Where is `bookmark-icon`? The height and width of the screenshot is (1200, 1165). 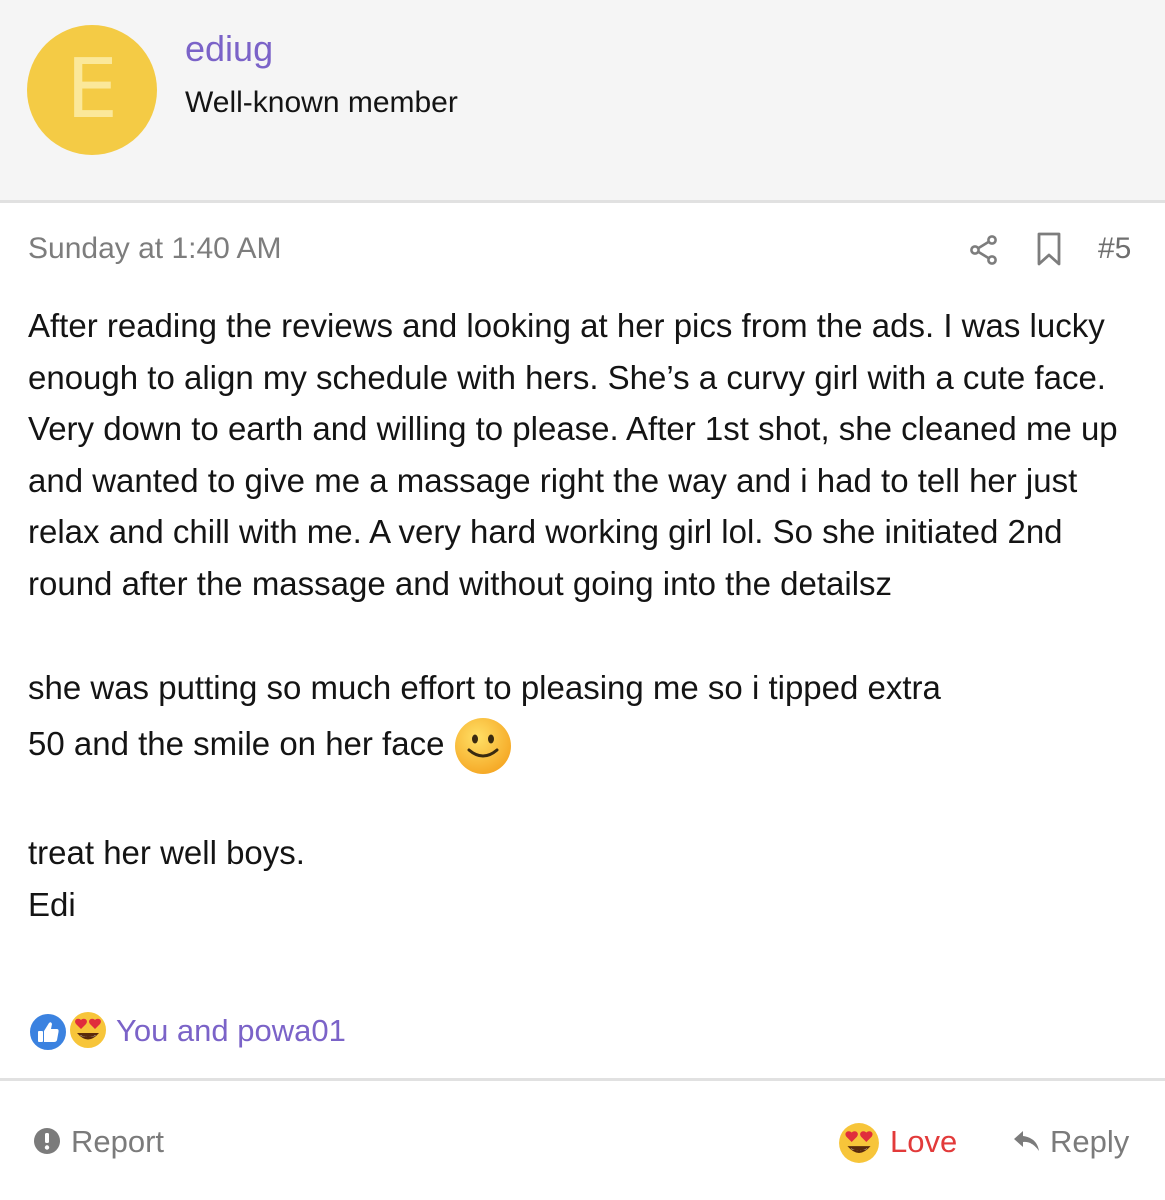
bookmark-icon is located at coordinates (1049, 249).